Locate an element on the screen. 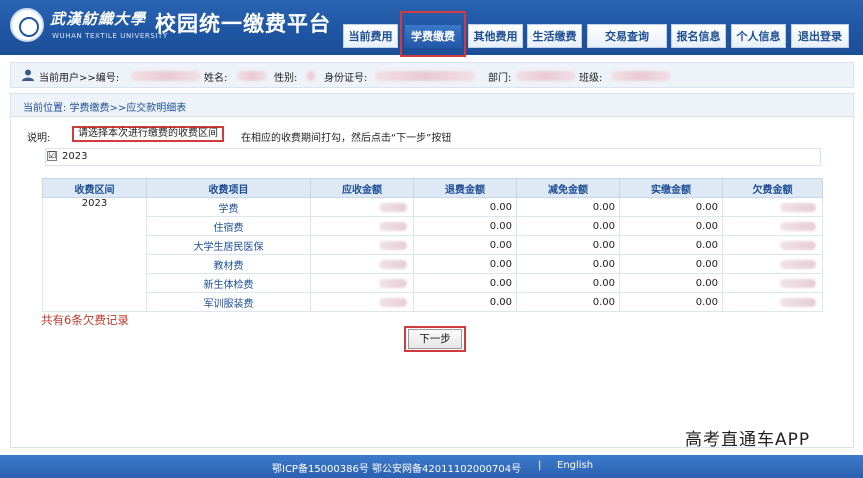 The width and height of the screenshot is (863, 478). redacted-id is located at coordinates (166, 76).